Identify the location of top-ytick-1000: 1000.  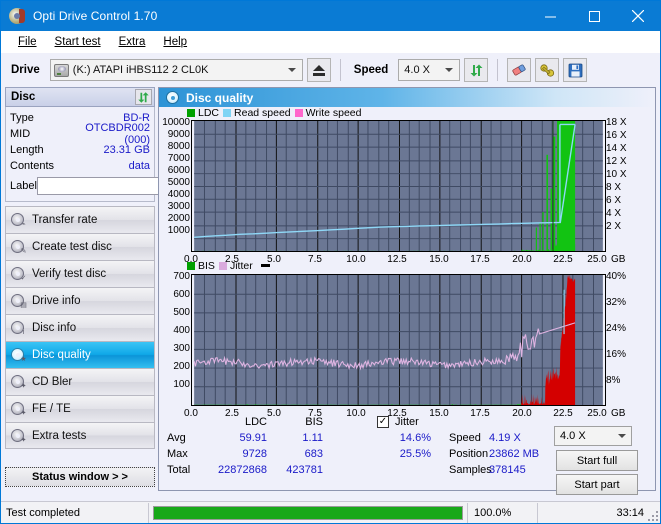
(178, 230).